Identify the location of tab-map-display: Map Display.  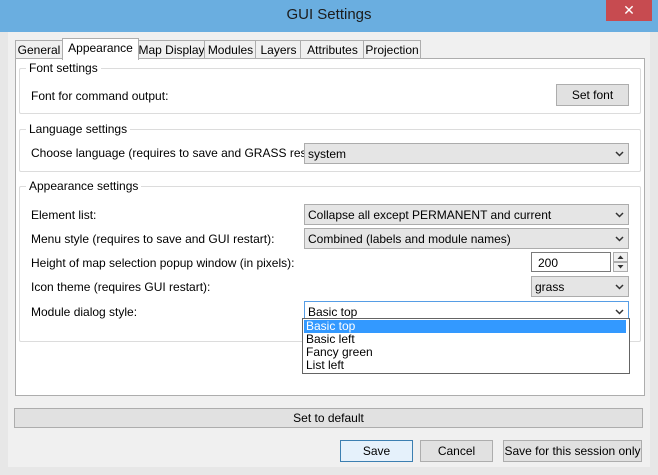
(171, 49).